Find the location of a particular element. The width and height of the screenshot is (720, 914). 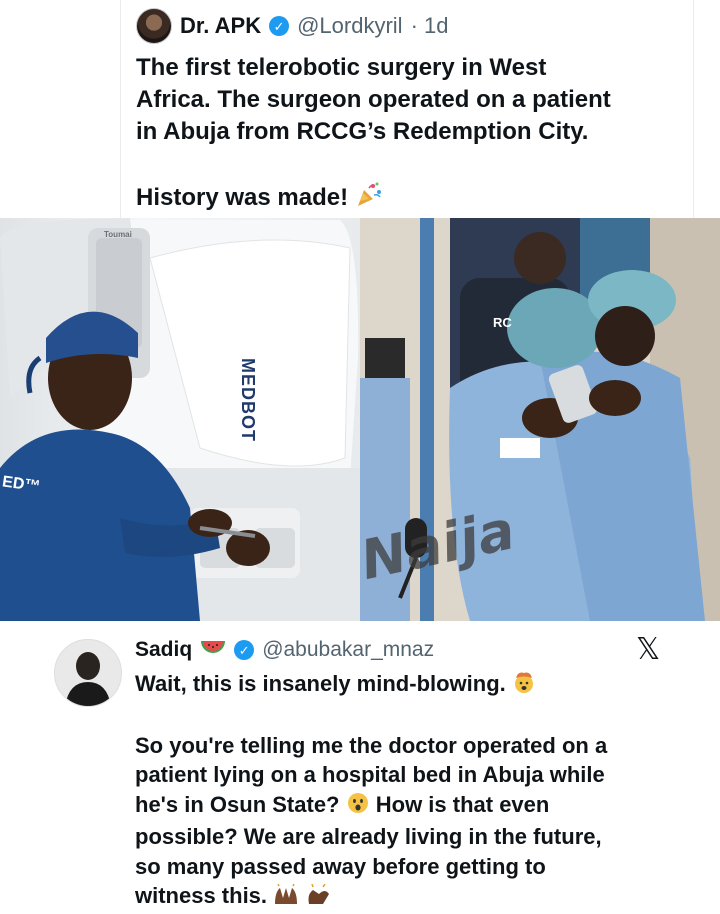

x-logo-icon: 𝕏 is located at coordinates (650, 650).